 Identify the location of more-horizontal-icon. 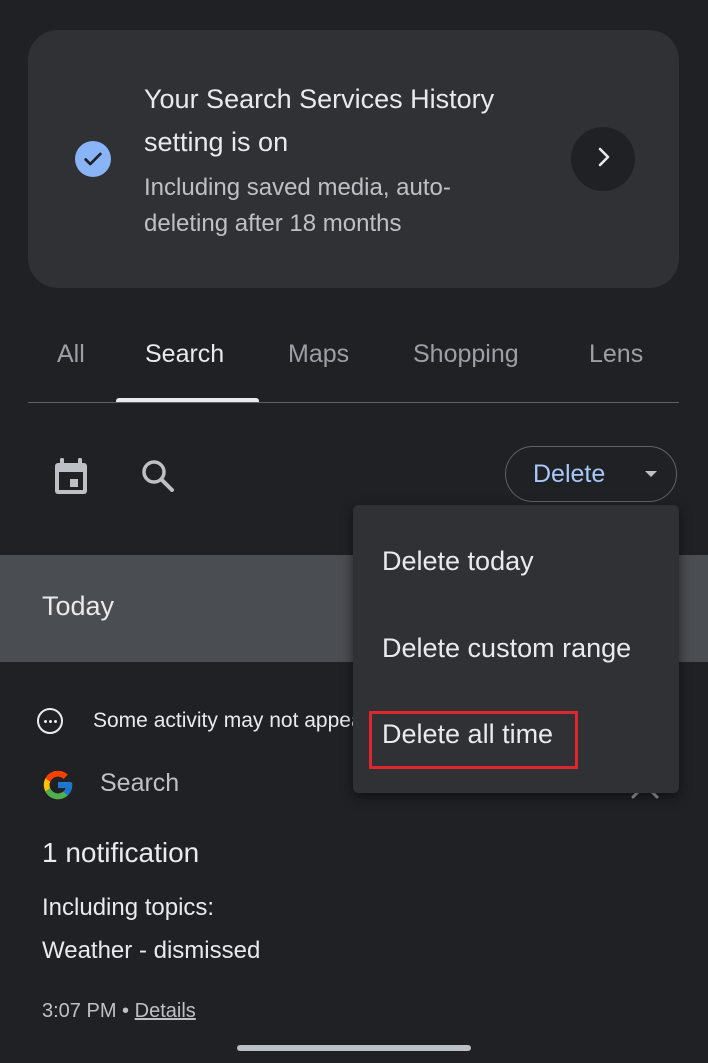
(50, 721).